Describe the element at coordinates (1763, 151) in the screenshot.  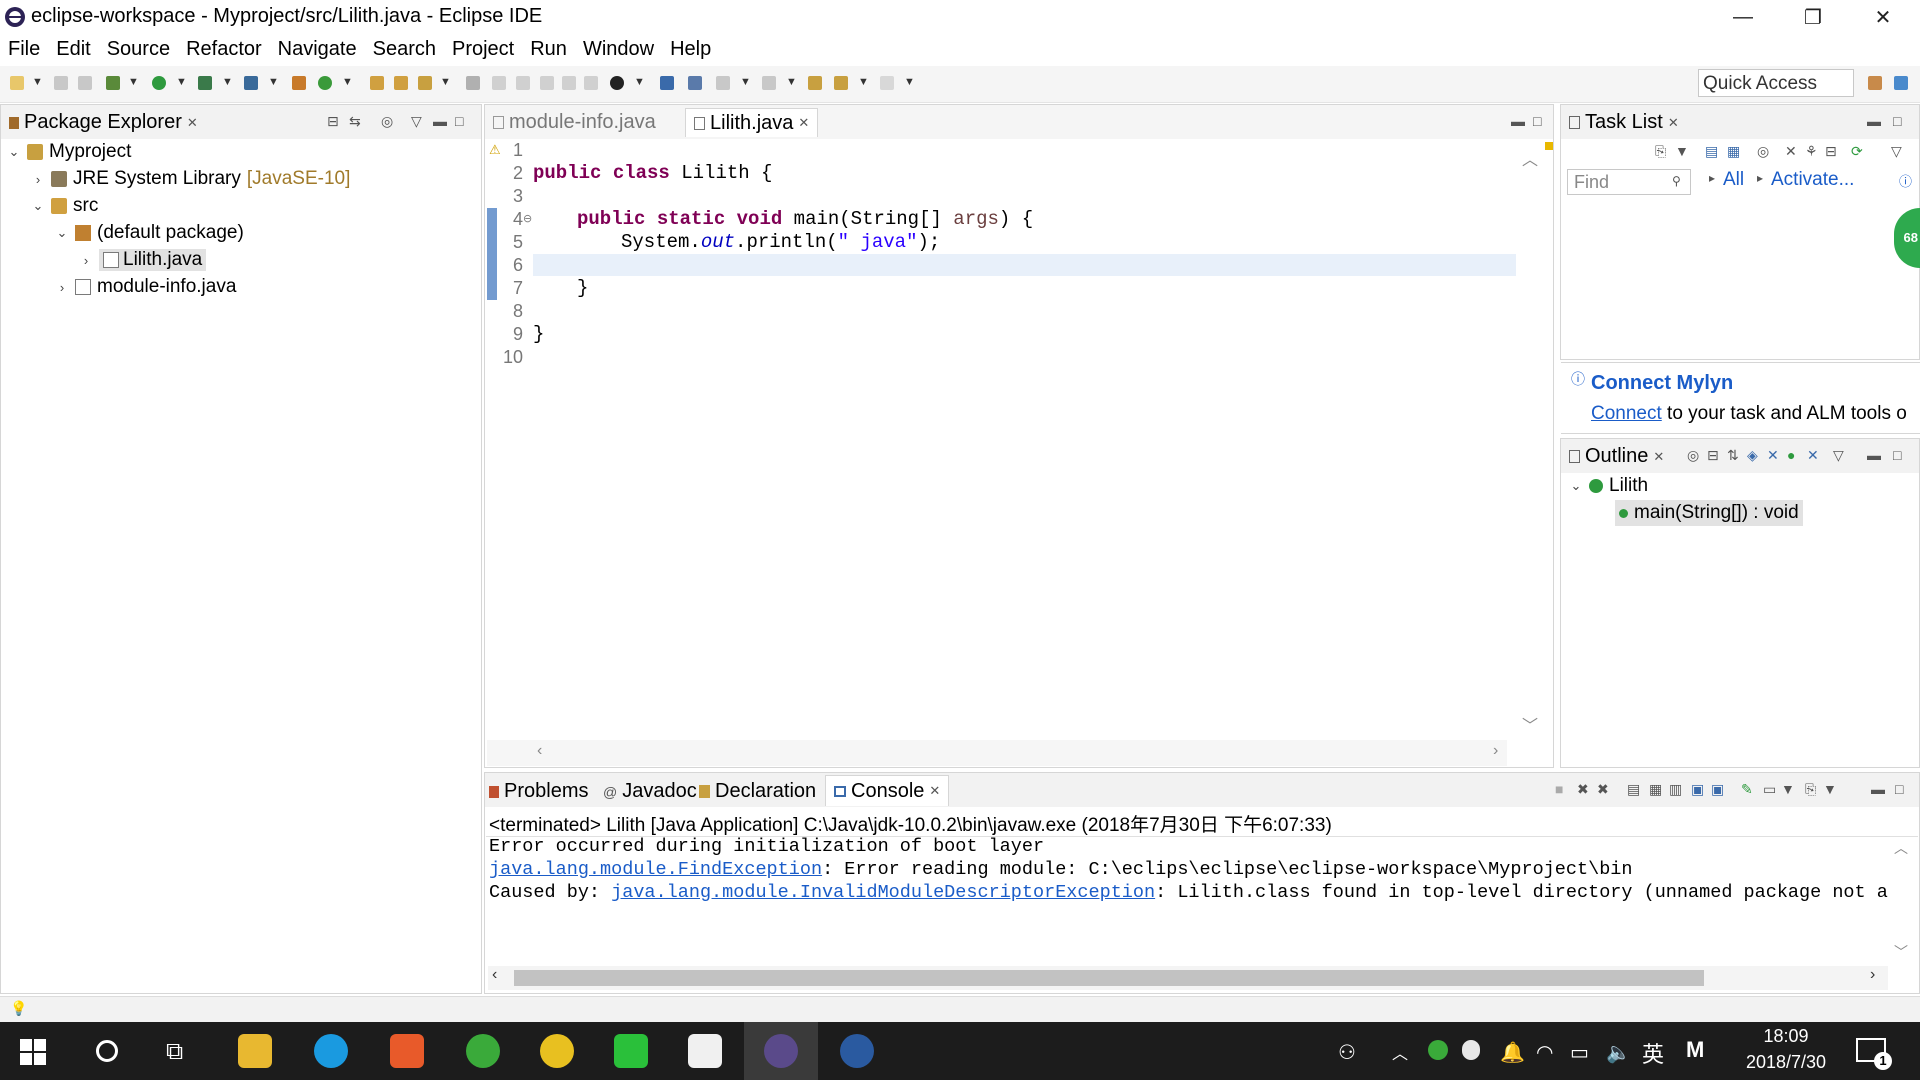
I see `focus-workweek-icon: ◎` at that location.